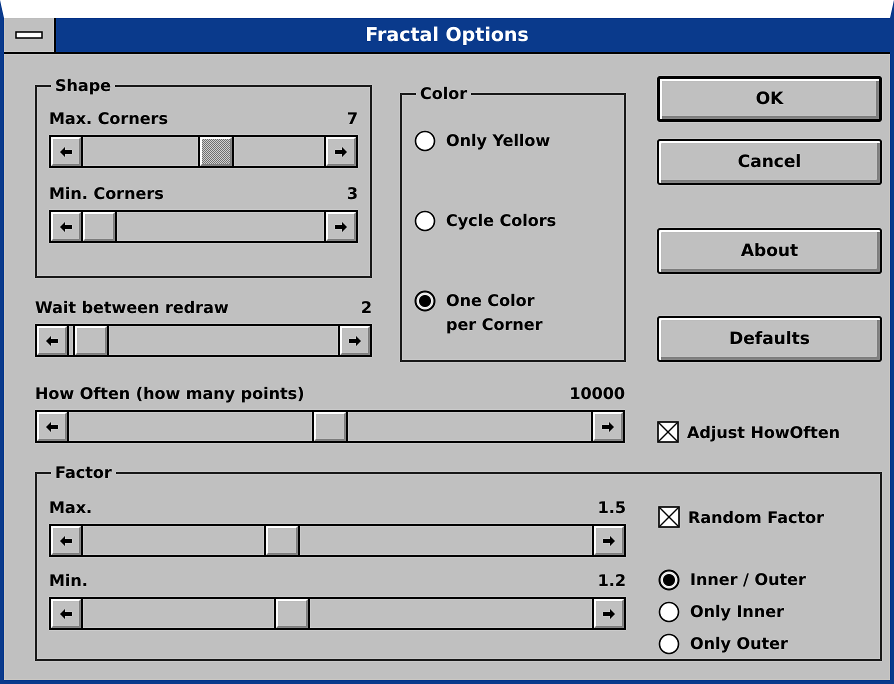 Image resolution: width=894 pixels, height=684 pixels. I want to click on radio-option: One Color per Corner, so click(513, 313).